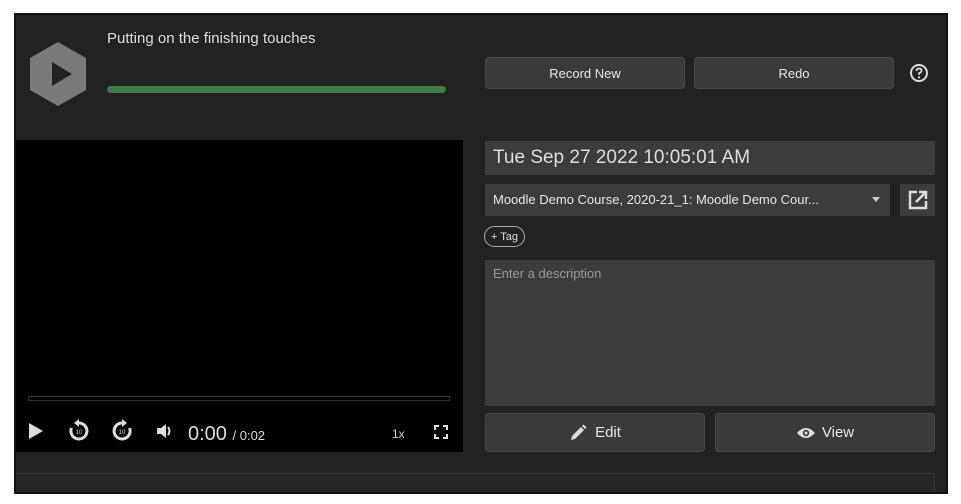 The height and width of the screenshot is (504, 961). I want to click on status-message: Putting on the finishing touches, so click(211, 38).